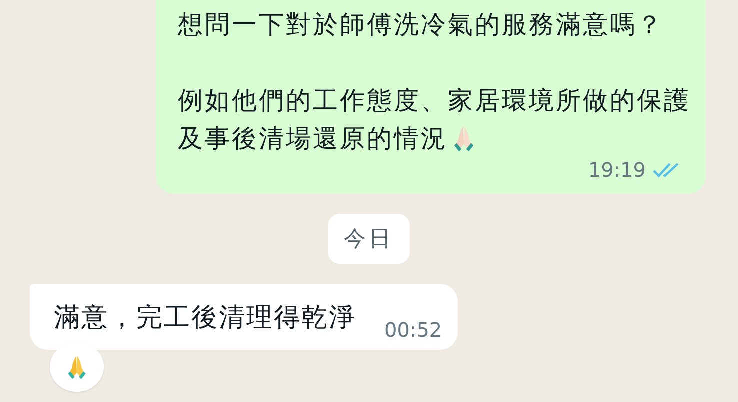 The height and width of the screenshot is (402, 738). What do you see at coordinates (617, 170) in the screenshot?
I see `message-time: 19:19` at bounding box center [617, 170].